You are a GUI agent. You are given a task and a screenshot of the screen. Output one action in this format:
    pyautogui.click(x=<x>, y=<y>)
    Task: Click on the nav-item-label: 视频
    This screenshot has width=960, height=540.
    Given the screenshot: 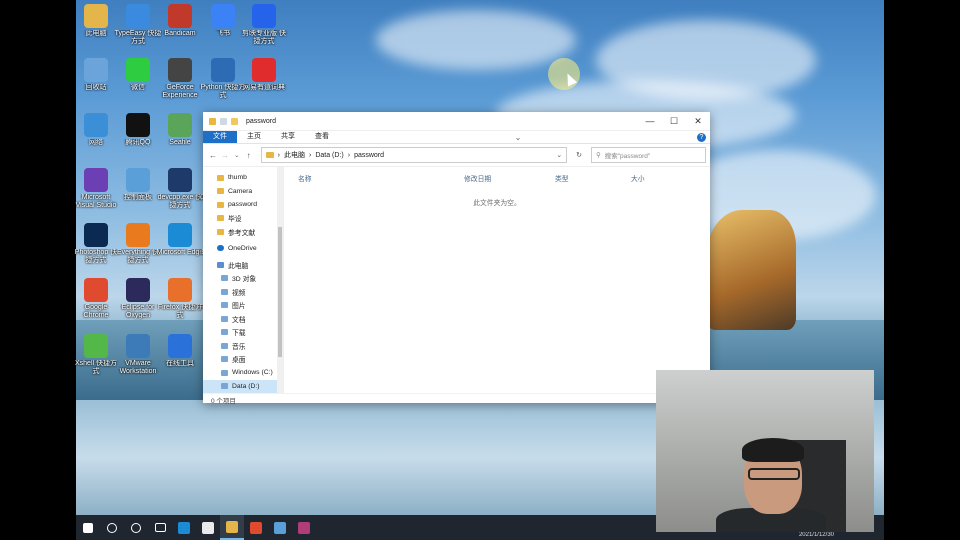 What is the action you would take?
    pyautogui.click(x=239, y=293)
    